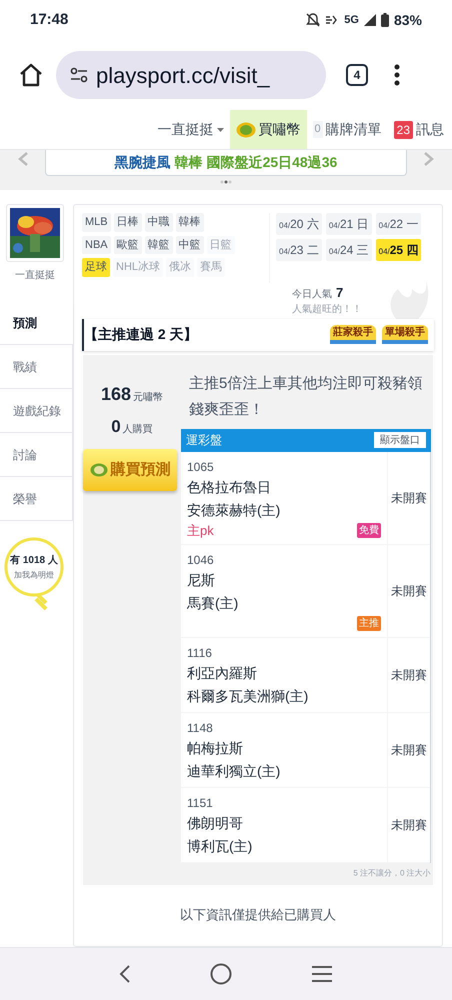 This screenshot has height=1000, width=452. What do you see at coordinates (200, 728) in the screenshot?
I see `game-number: 1148` at bounding box center [200, 728].